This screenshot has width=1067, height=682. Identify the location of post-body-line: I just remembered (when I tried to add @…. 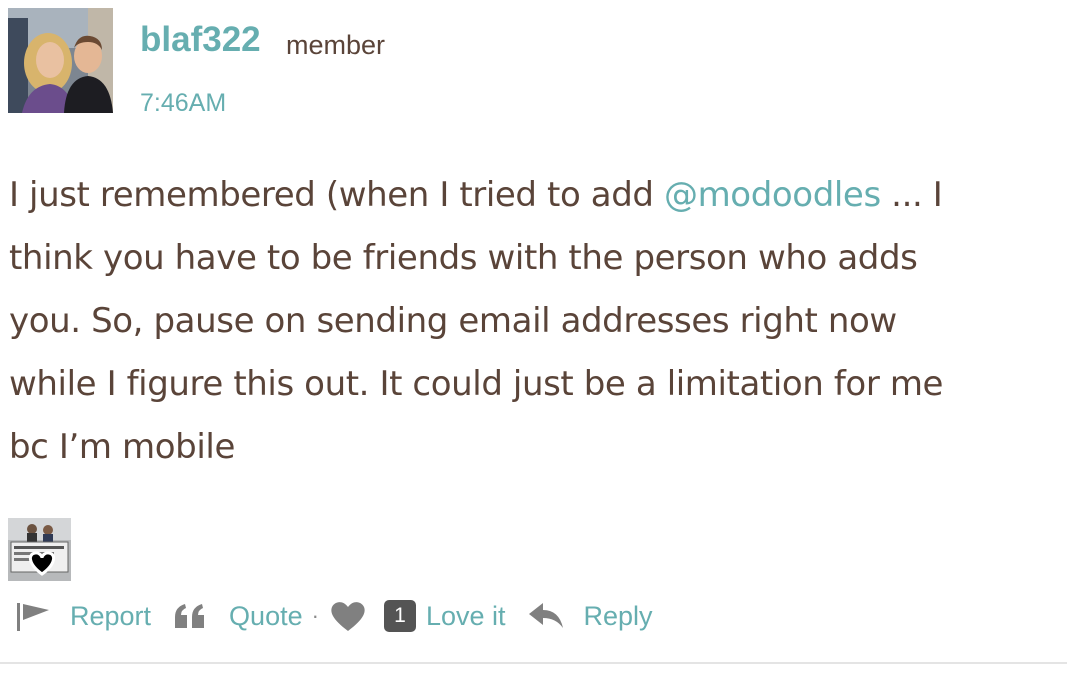
(534, 195).